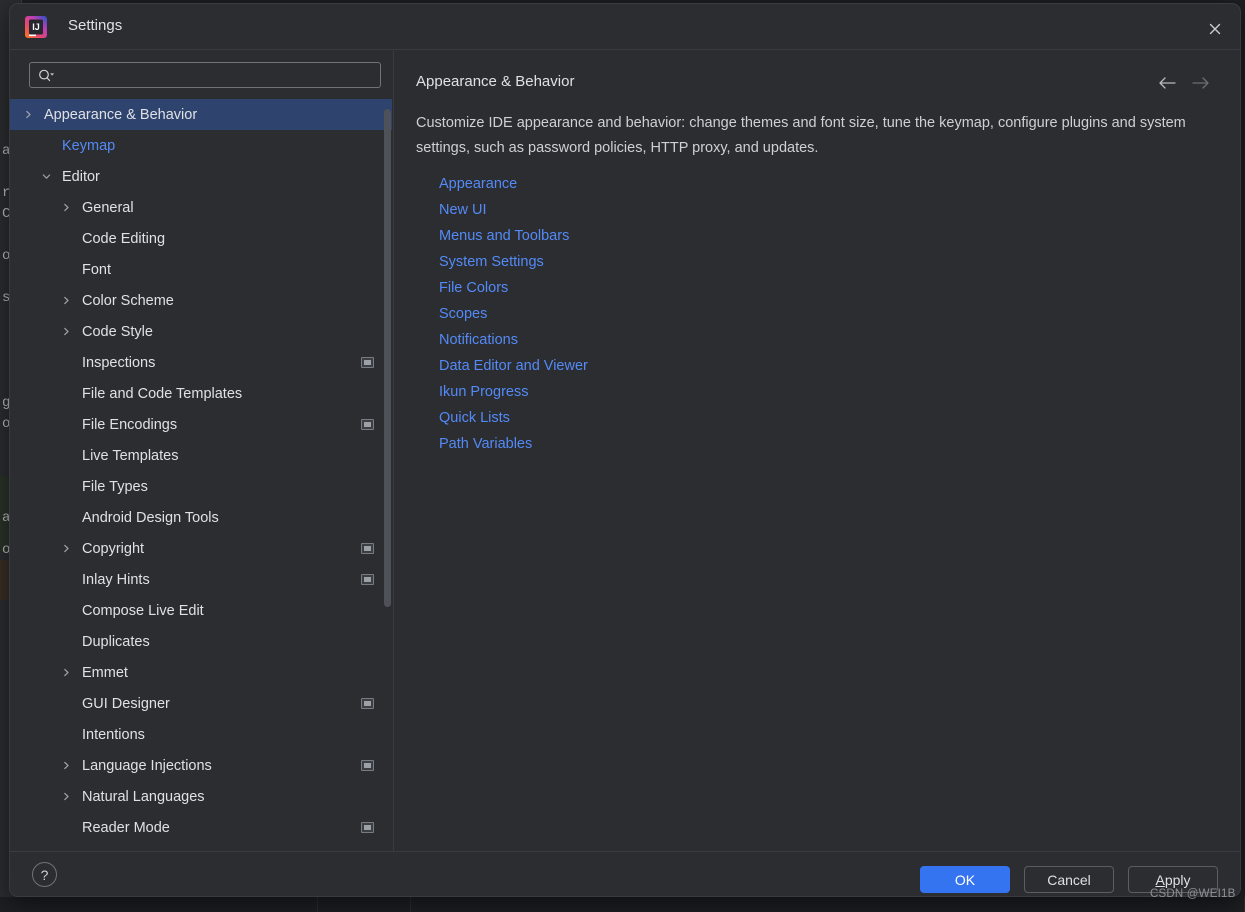  What do you see at coordinates (463, 210) in the screenshot?
I see `settings-link-new-ui: New UI` at bounding box center [463, 210].